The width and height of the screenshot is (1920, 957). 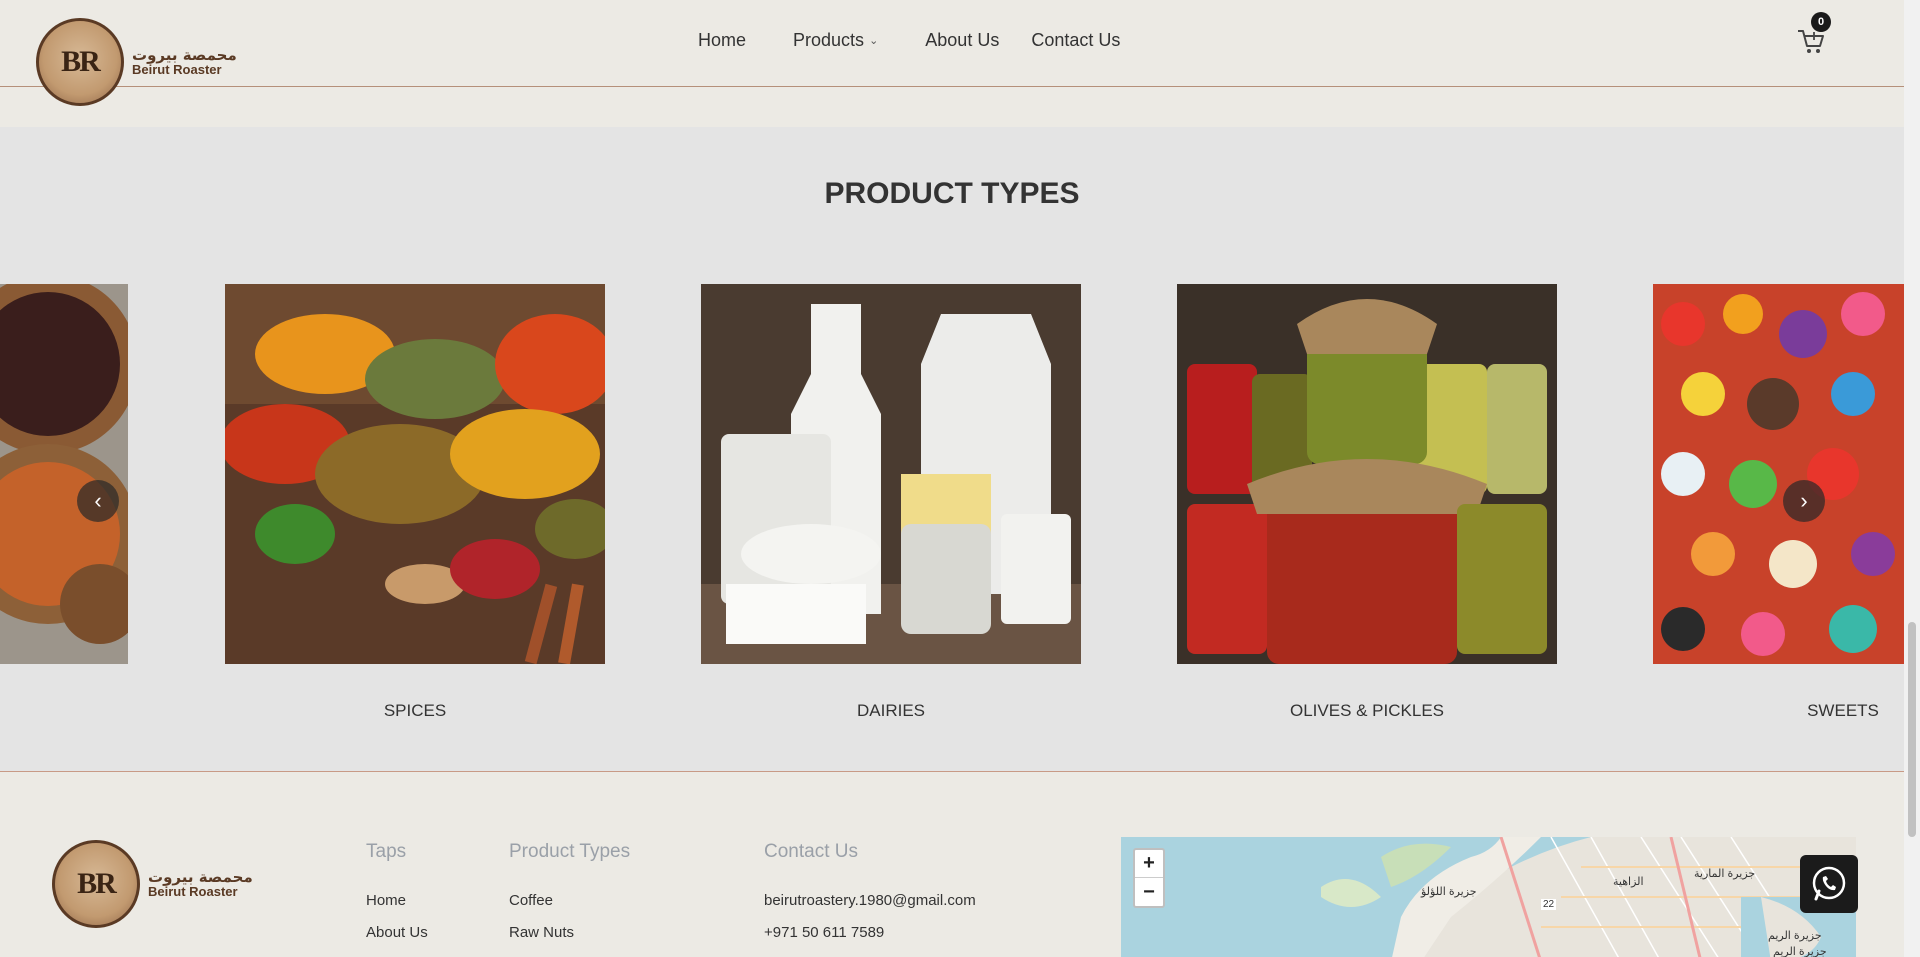 What do you see at coordinates (722, 40) in the screenshot?
I see `nav-home: Home` at bounding box center [722, 40].